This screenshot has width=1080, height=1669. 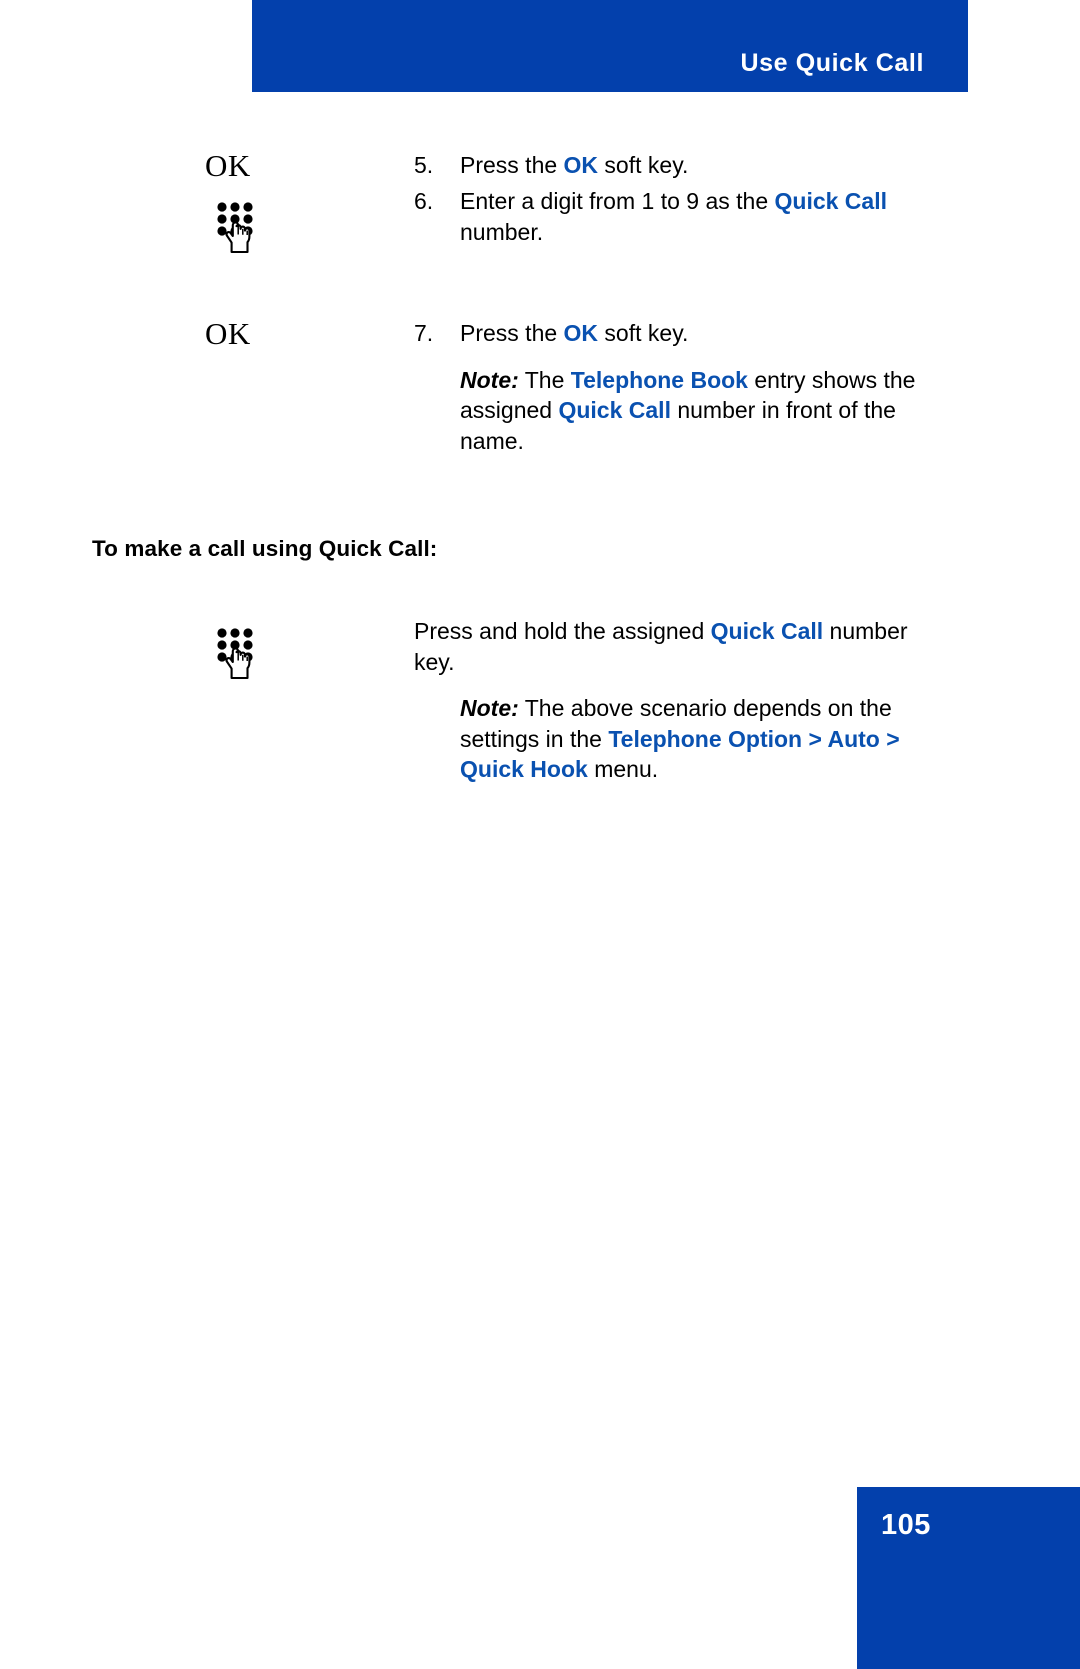 What do you see at coordinates (906, 1525) in the screenshot?
I see `page-number: 105` at bounding box center [906, 1525].